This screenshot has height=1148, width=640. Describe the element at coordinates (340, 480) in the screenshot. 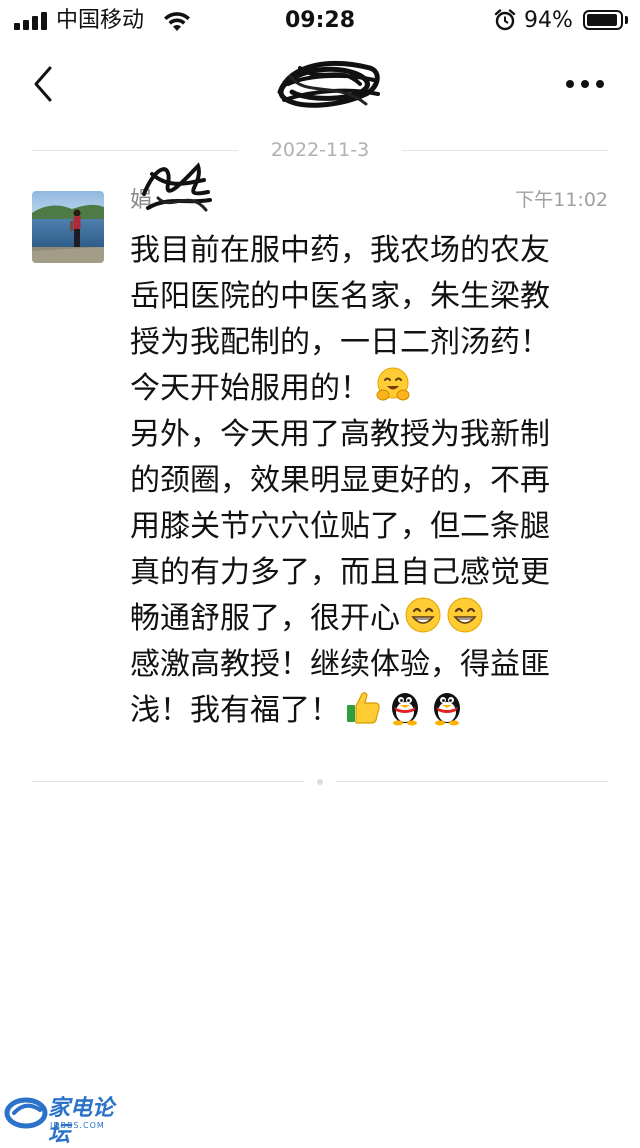

I see `message-line-text: 的颈圈，效果明显更好的，不再` at that location.